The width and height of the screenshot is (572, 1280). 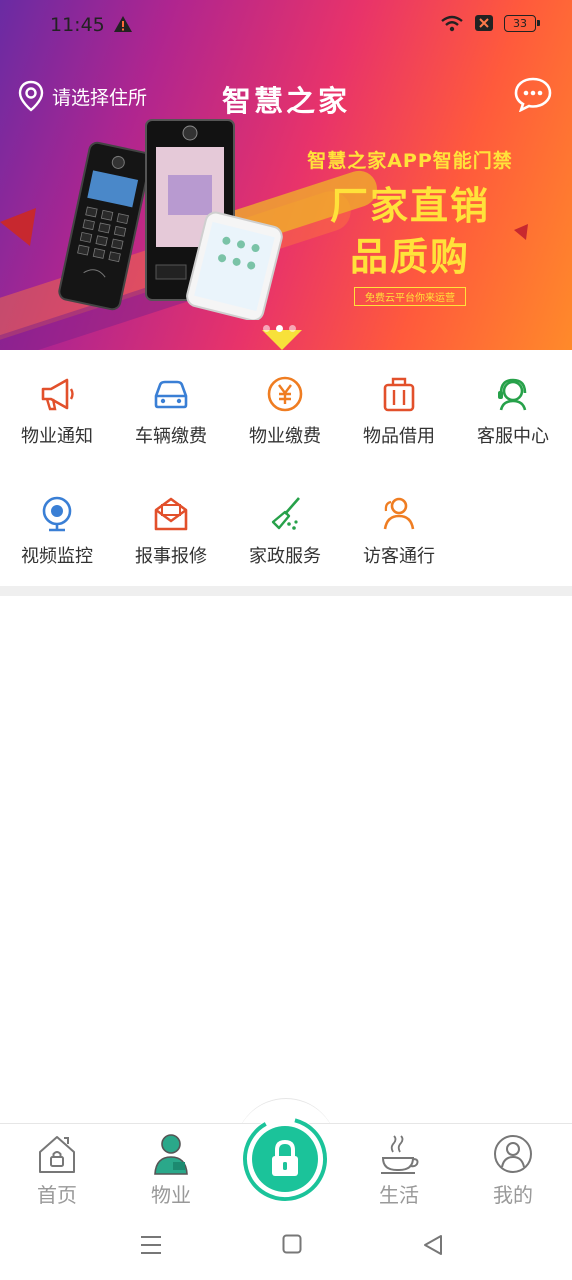 I want to click on promo-slogan-1: 厂家直销, so click(x=409, y=206).